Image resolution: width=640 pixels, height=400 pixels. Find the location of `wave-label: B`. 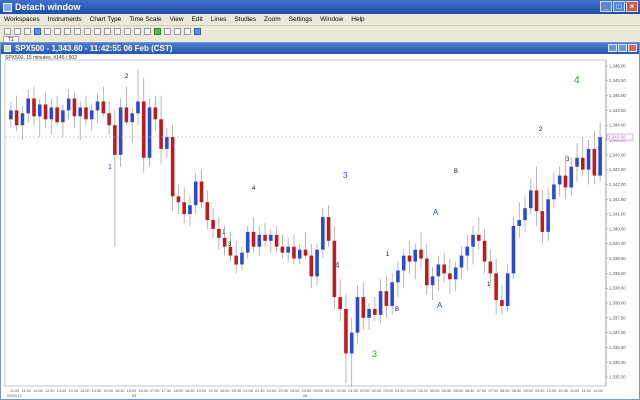

wave-label: B is located at coordinates (397, 310).